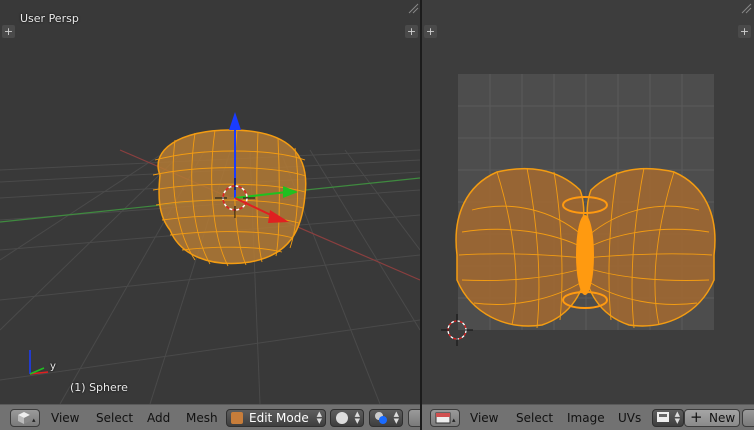 The width and height of the screenshot is (754, 430). I want to click on new-image-button: + New, so click(712, 418).